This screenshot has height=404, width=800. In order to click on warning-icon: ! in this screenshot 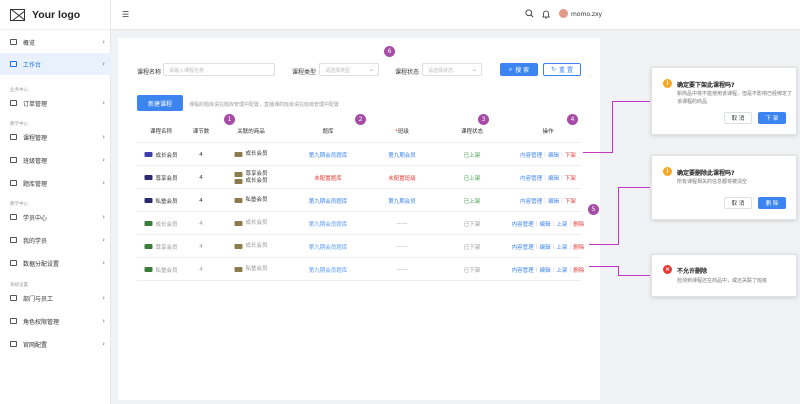, I will do `click(667, 83)`.